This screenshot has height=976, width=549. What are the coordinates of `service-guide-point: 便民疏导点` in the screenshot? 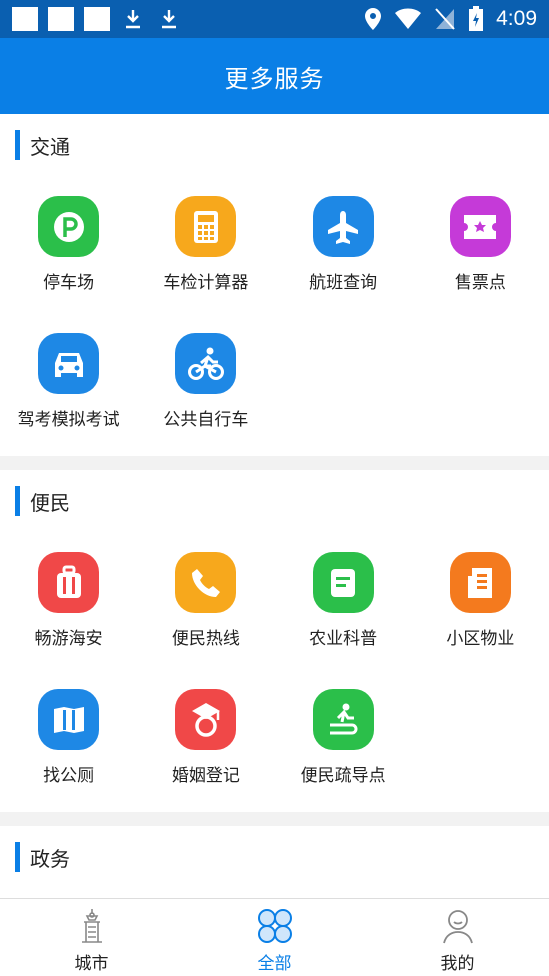 It's located at (343, 737).